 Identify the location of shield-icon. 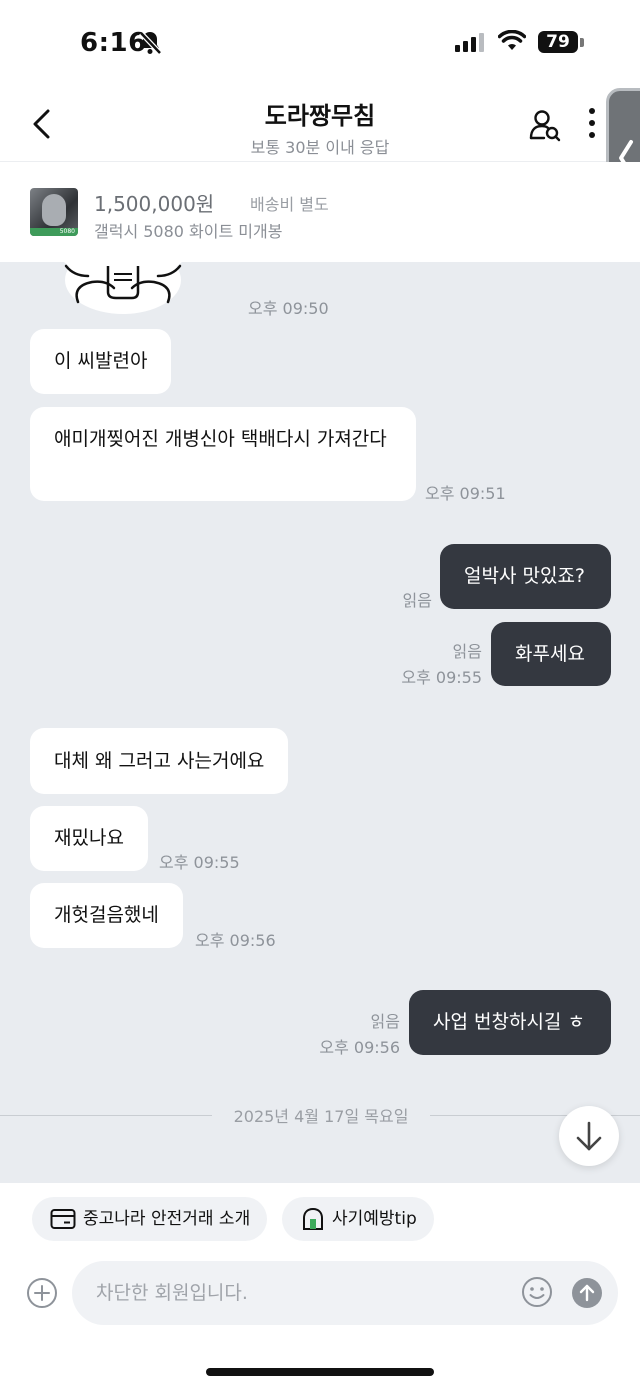
(313, 1218).